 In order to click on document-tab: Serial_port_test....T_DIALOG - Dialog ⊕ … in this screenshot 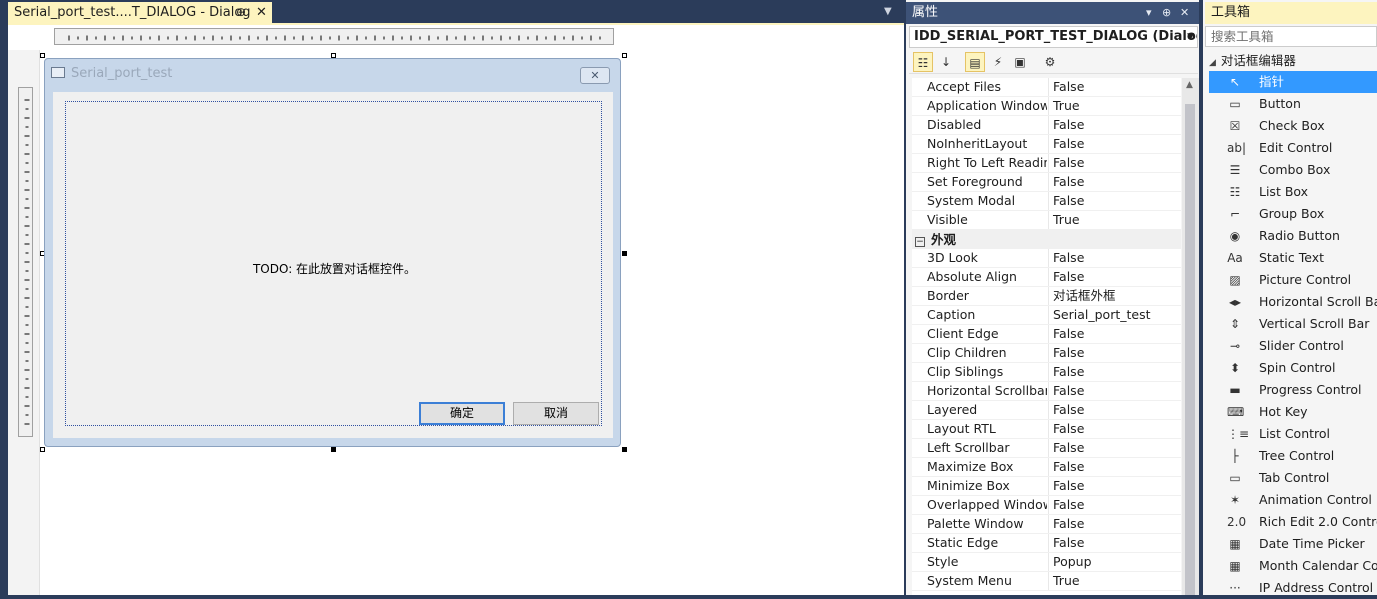, I will do `click(140, 12)`.